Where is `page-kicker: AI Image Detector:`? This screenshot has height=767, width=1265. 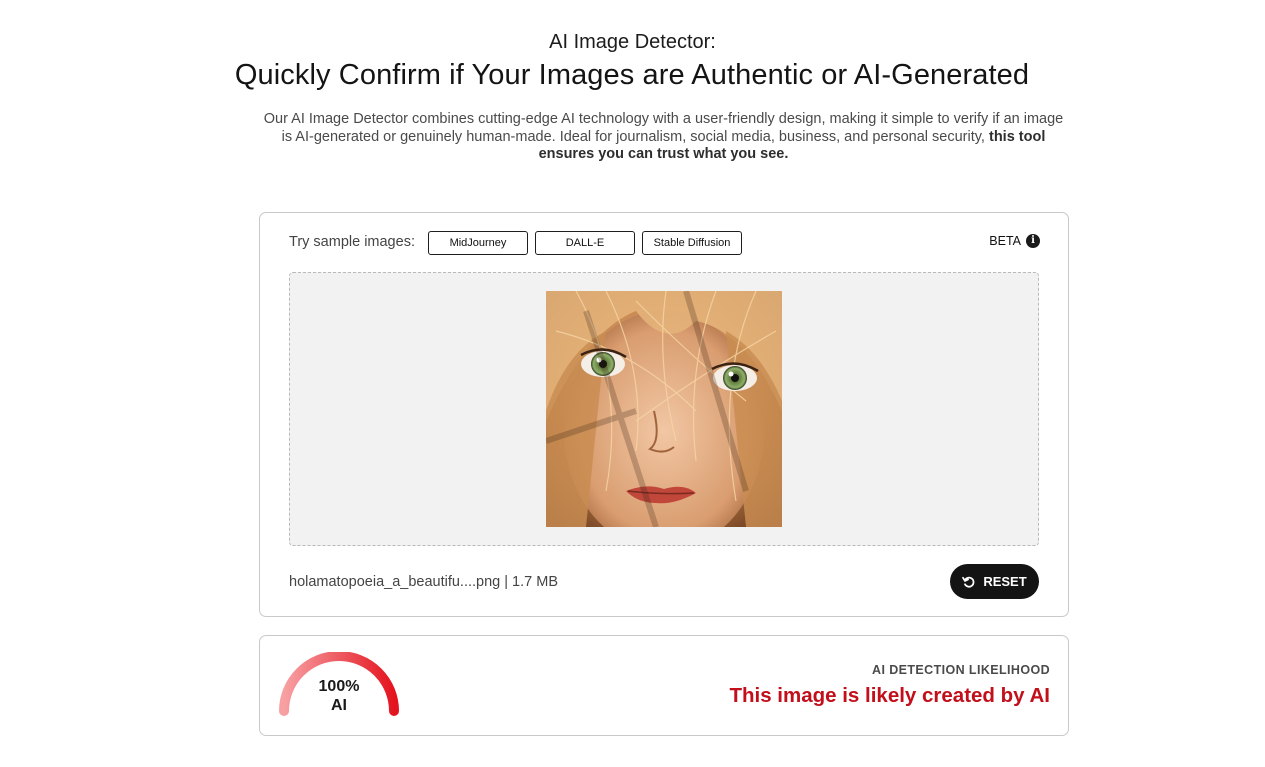 page-kicker: AI Image Detector: is located at coordinates (632, 42).